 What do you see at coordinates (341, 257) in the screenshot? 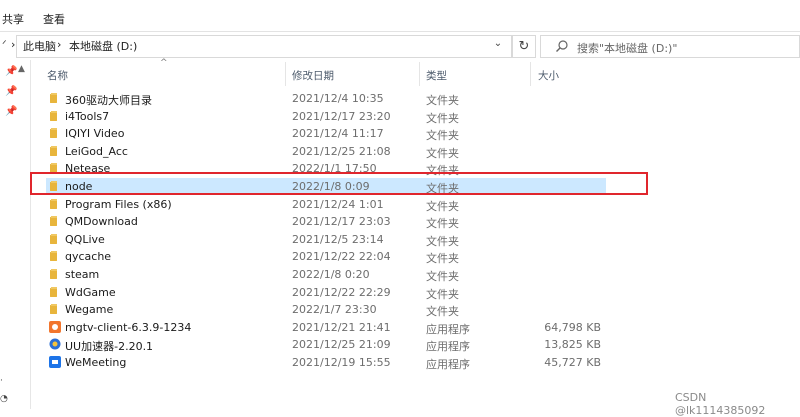
I see `file-date: 2021/12/22 22:04` at bounding box center [341, 257].